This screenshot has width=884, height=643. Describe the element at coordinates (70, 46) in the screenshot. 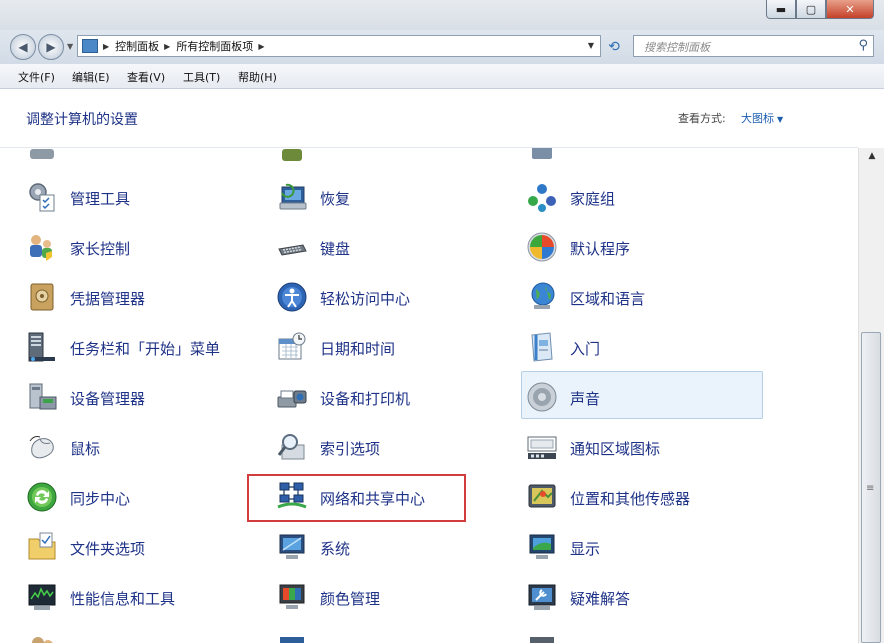

I see `recent-pages-dropdown: ▼` at that location.